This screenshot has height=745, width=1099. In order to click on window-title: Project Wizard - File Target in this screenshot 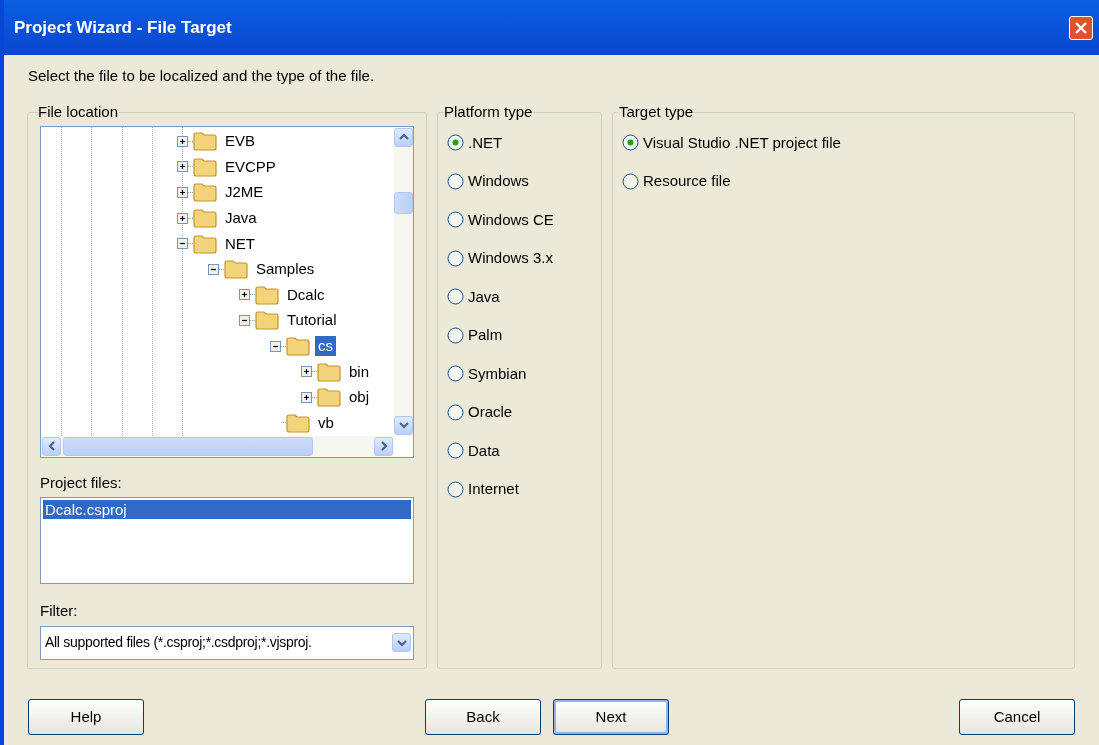, I will do `click(123, 27)`.